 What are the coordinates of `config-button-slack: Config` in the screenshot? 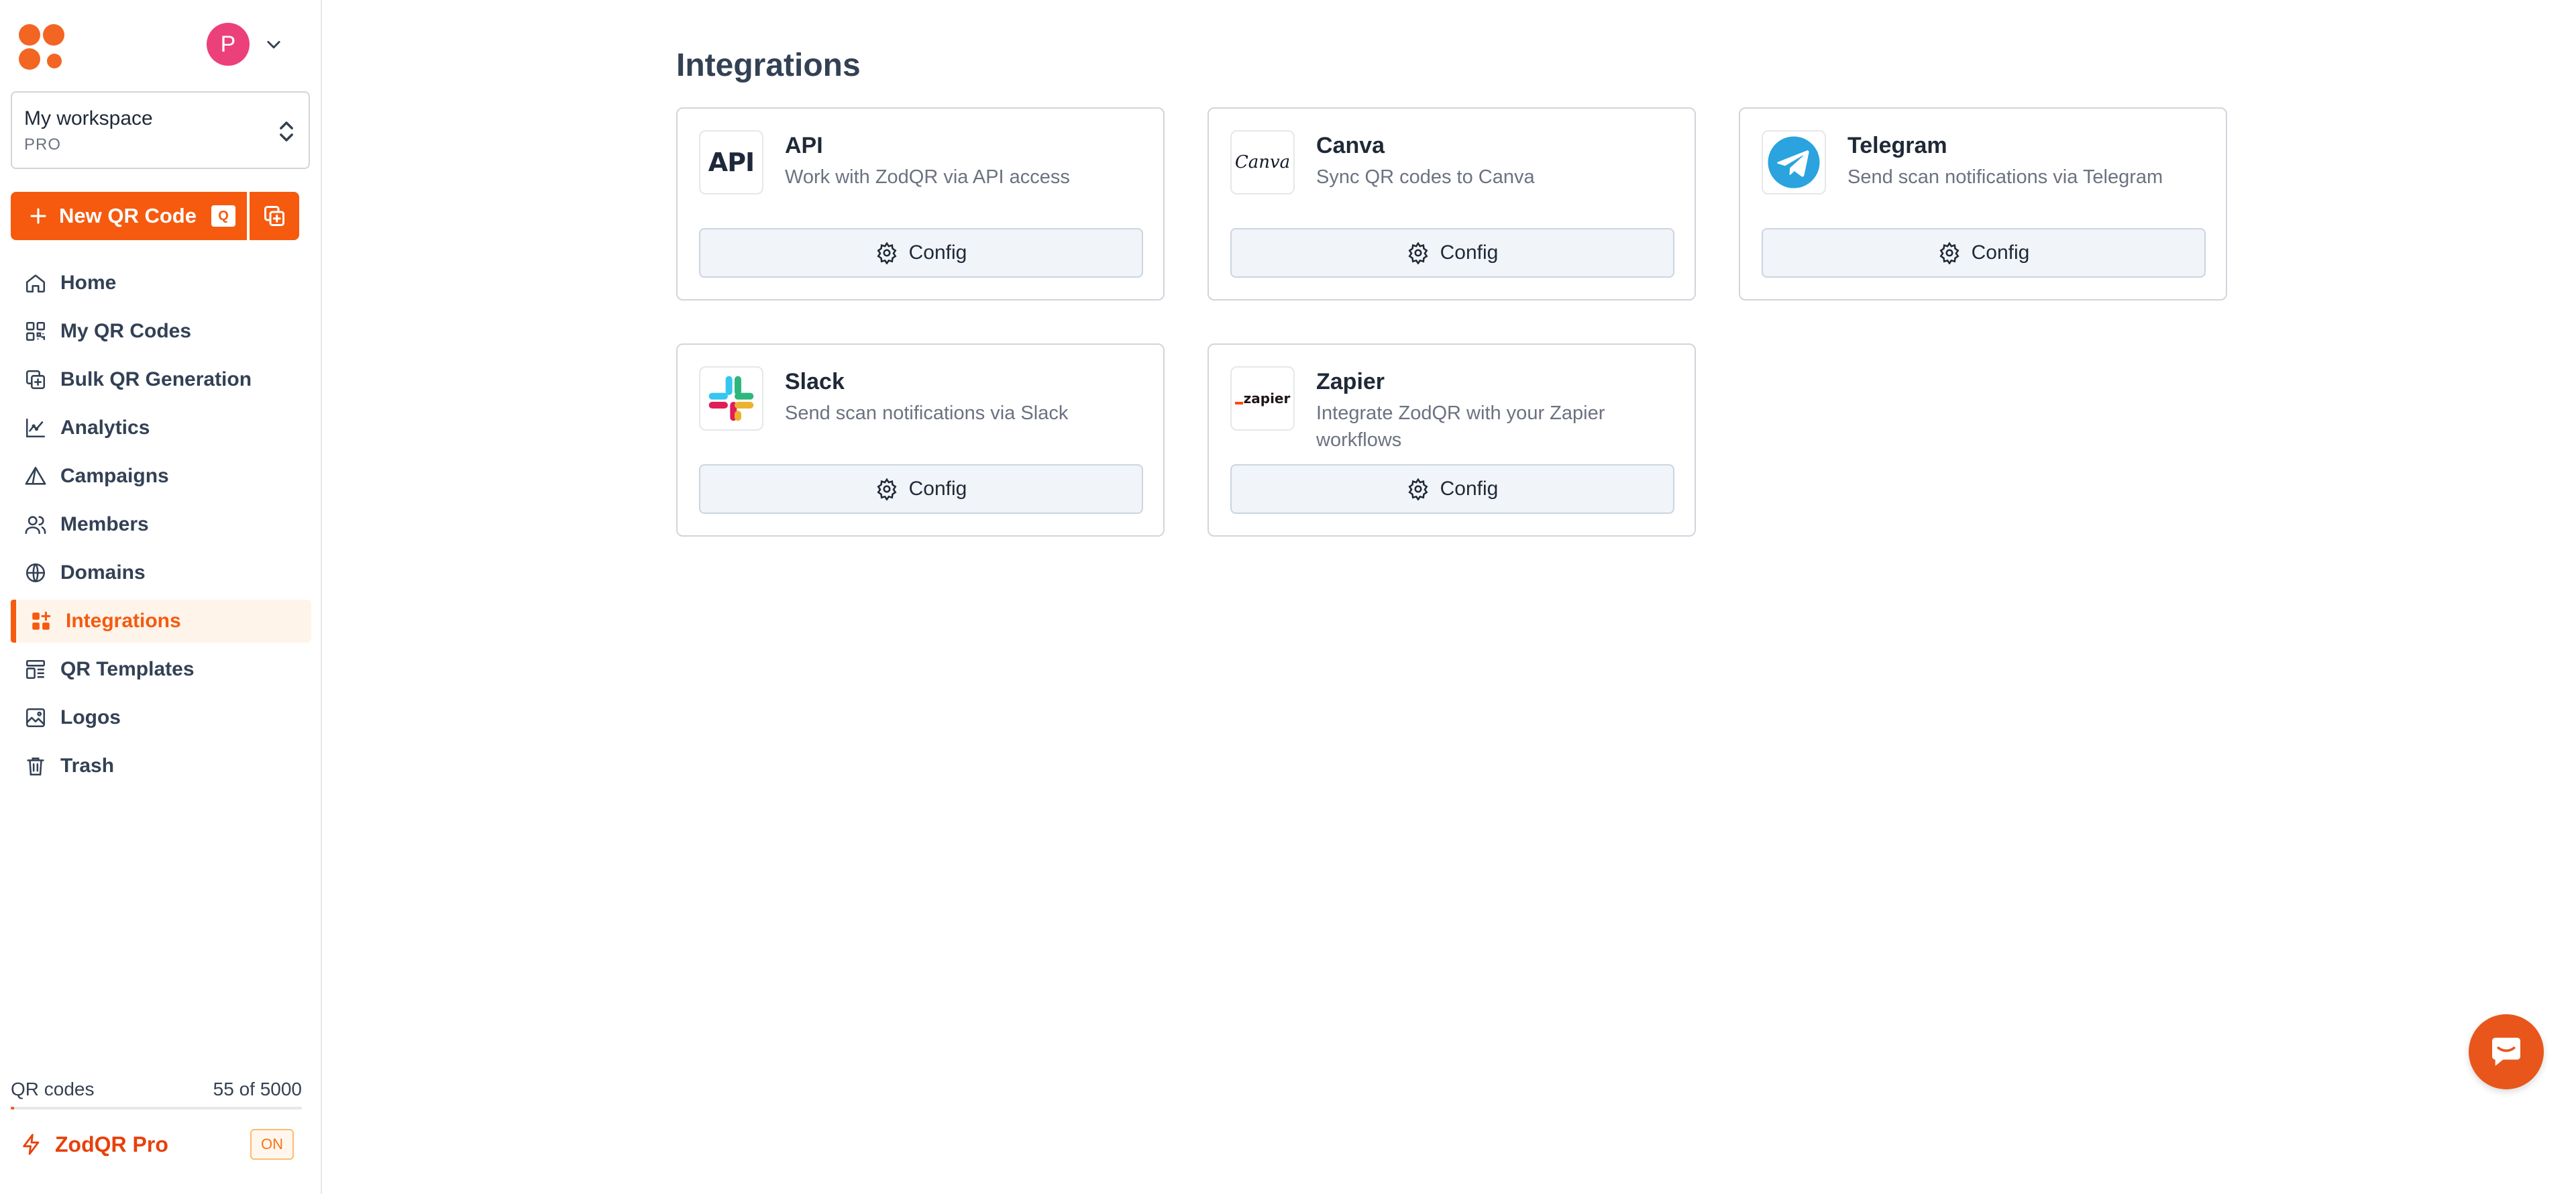 It's located at (921, 489).